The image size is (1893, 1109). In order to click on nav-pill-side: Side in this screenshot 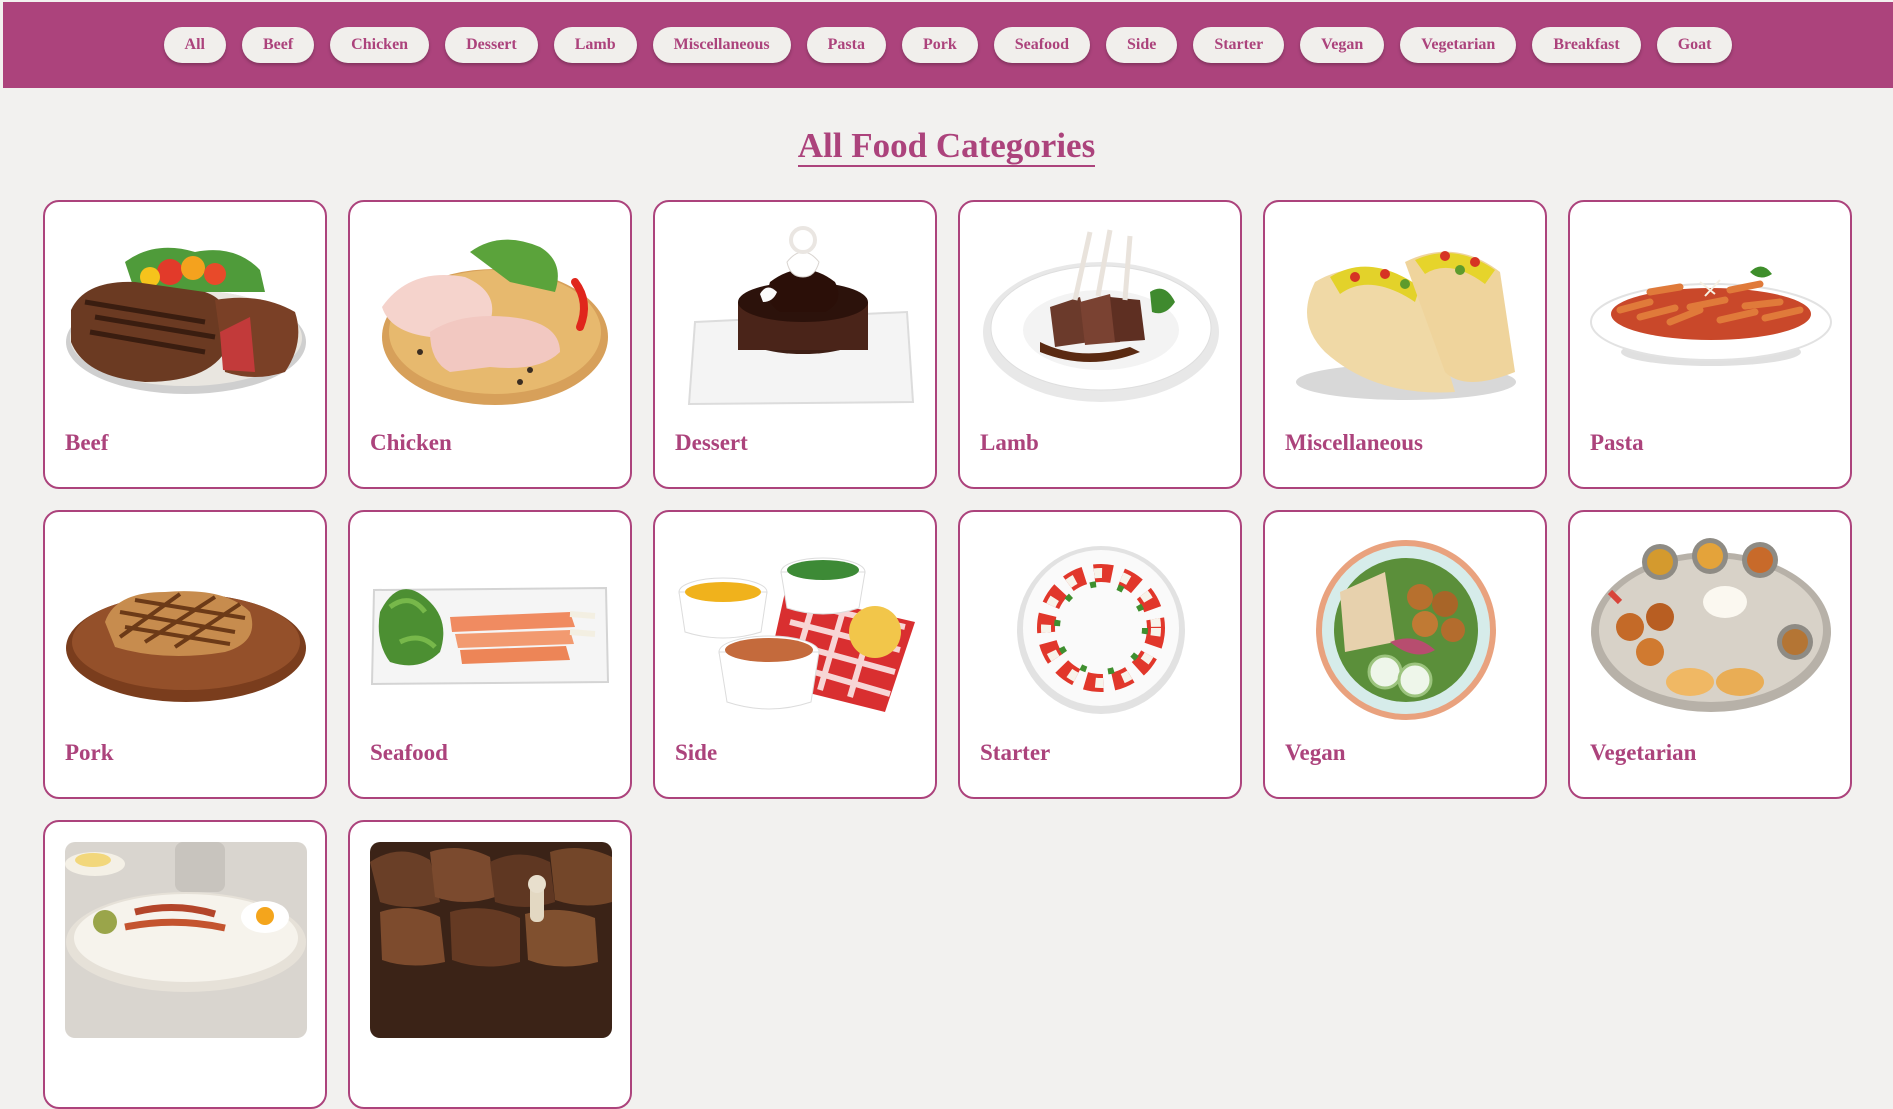, I will do `click(1141, 45)`.